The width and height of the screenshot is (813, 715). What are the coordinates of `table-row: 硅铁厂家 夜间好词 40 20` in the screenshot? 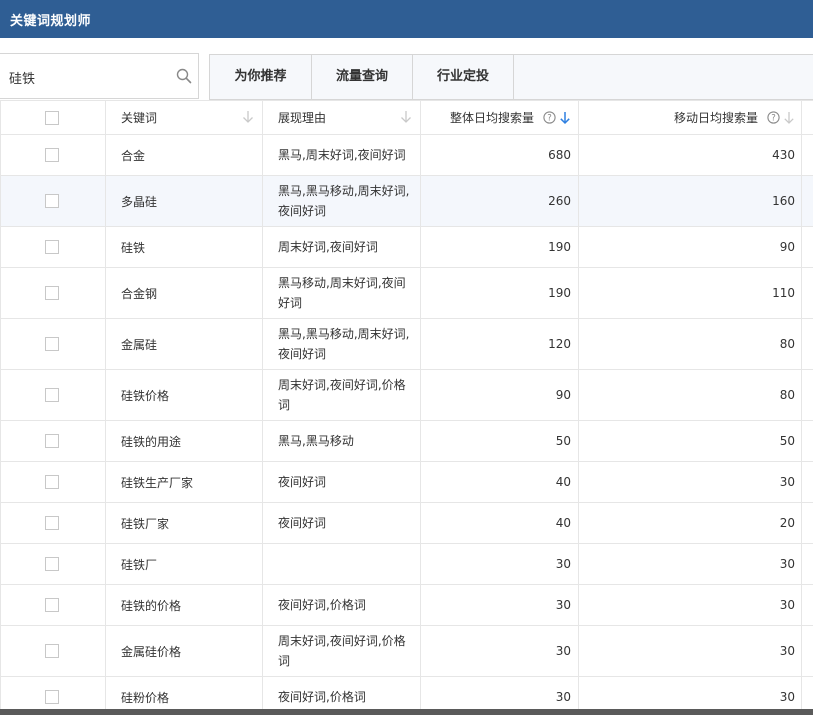 It's located at (406, 523).